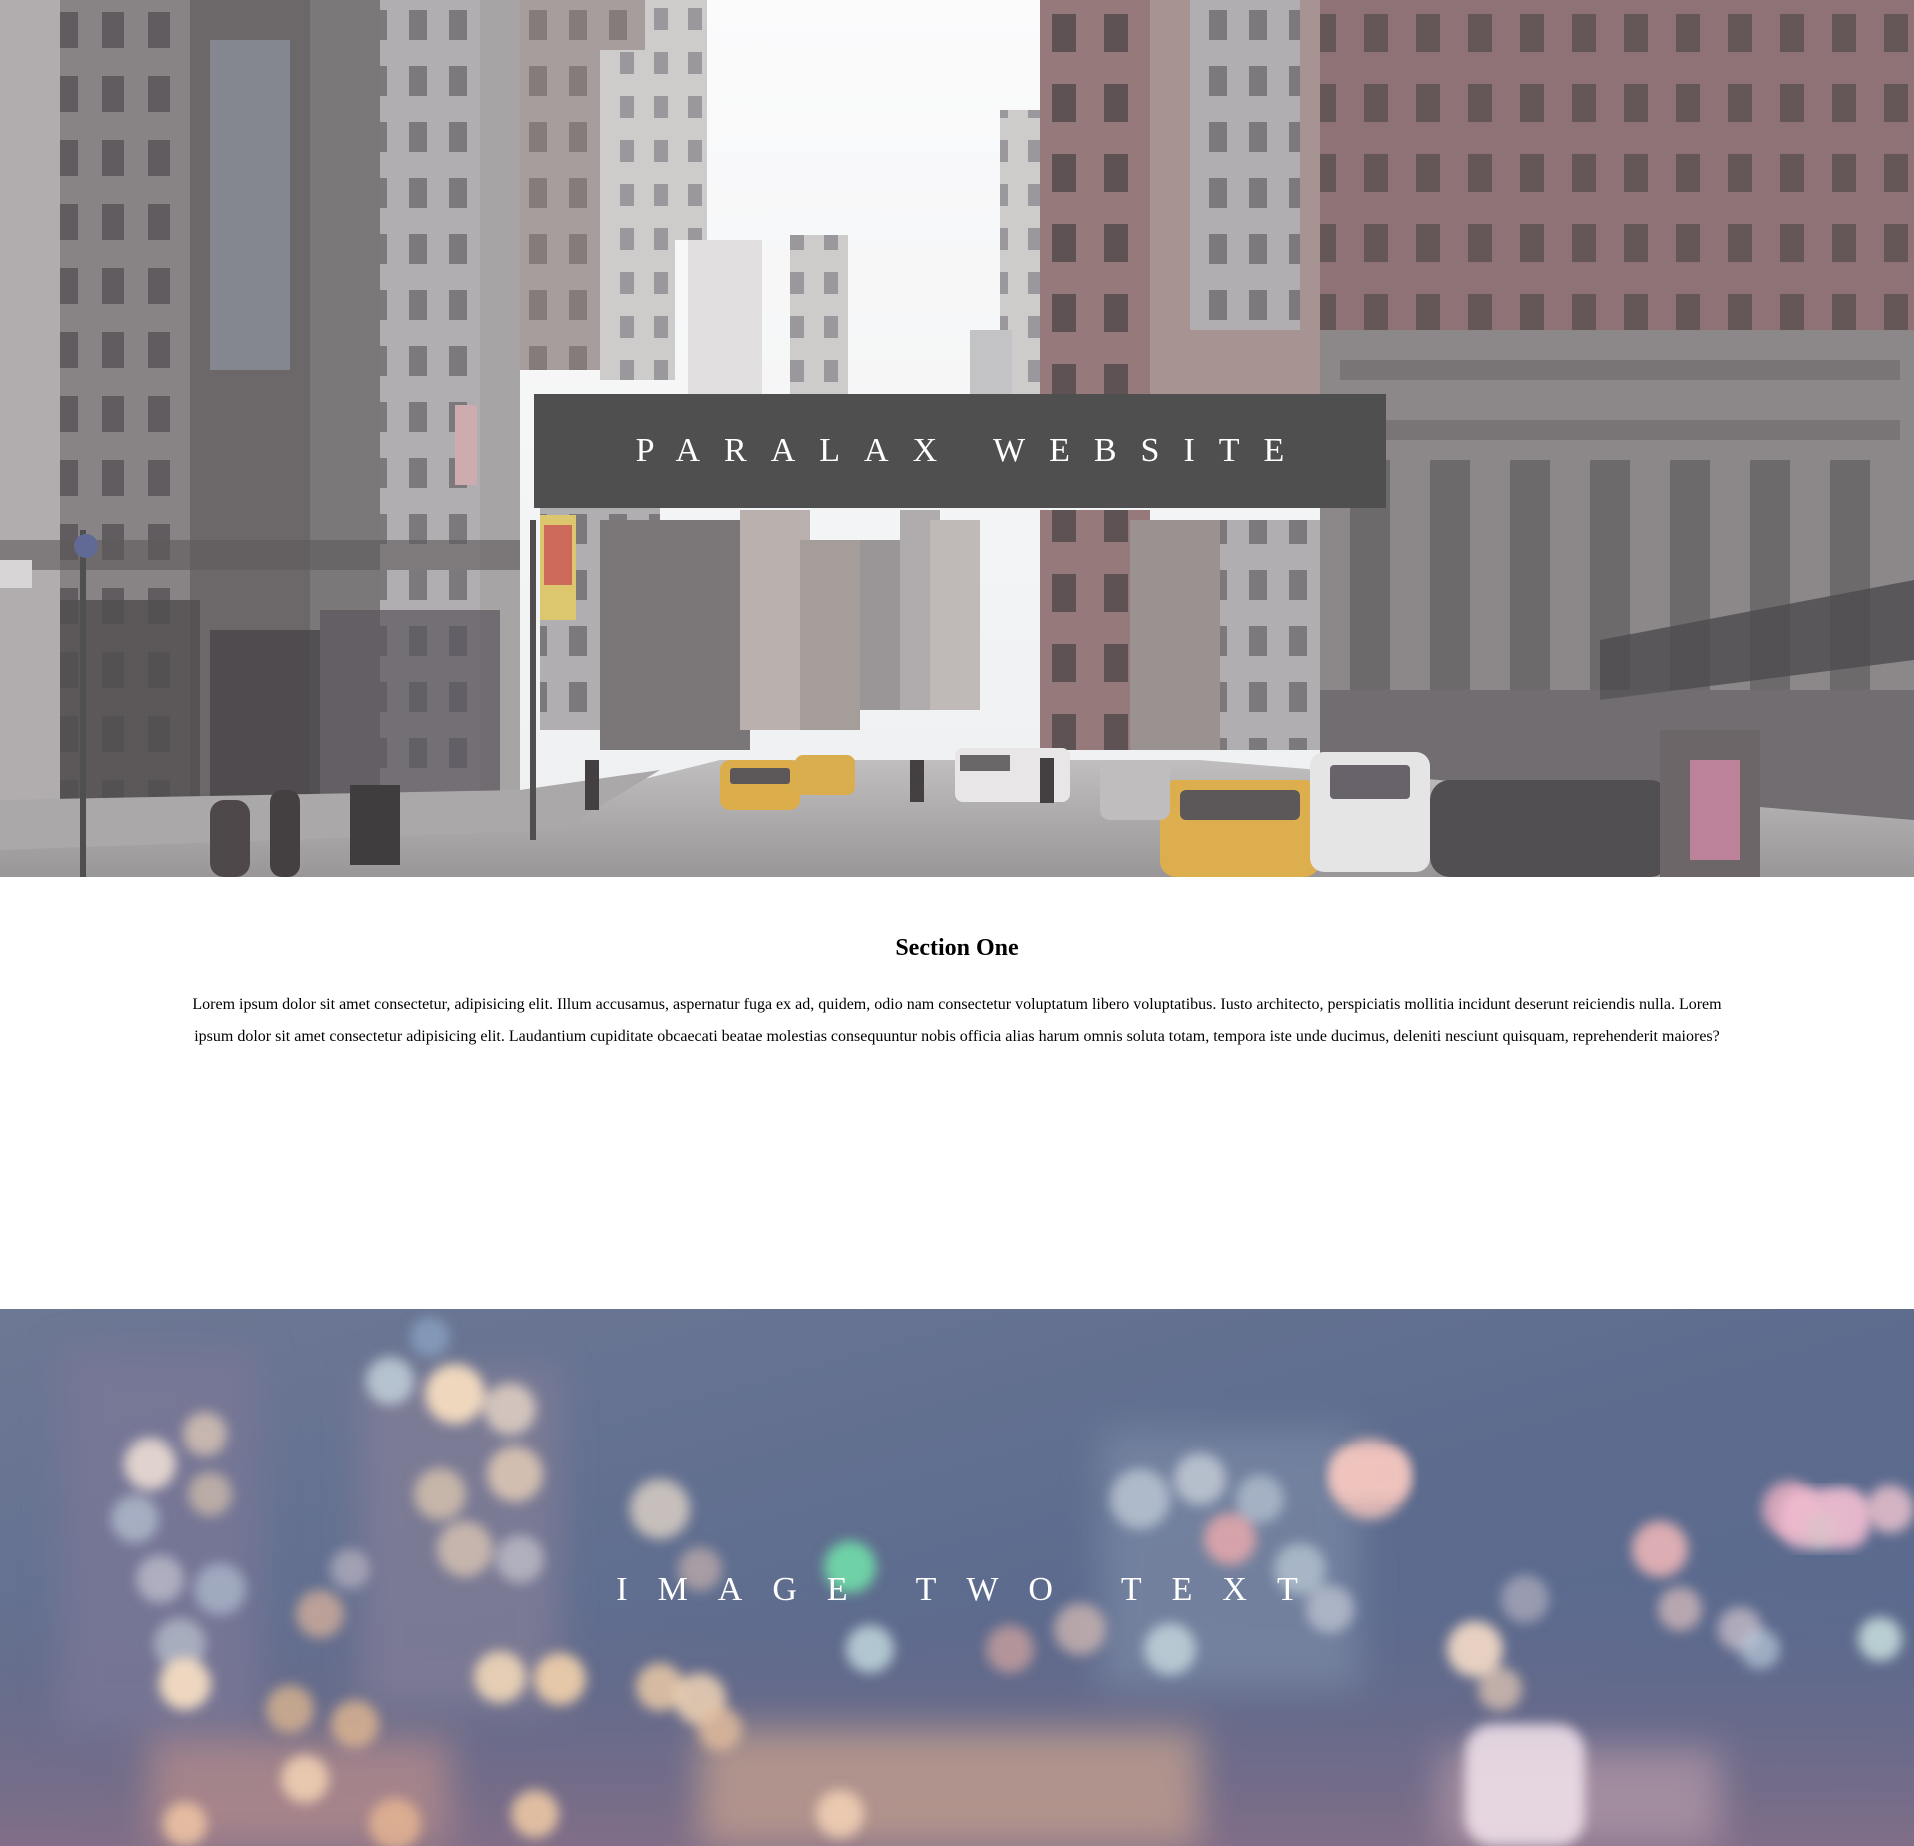  I want to click on section-one-heading: Section One, so click(957, 948).